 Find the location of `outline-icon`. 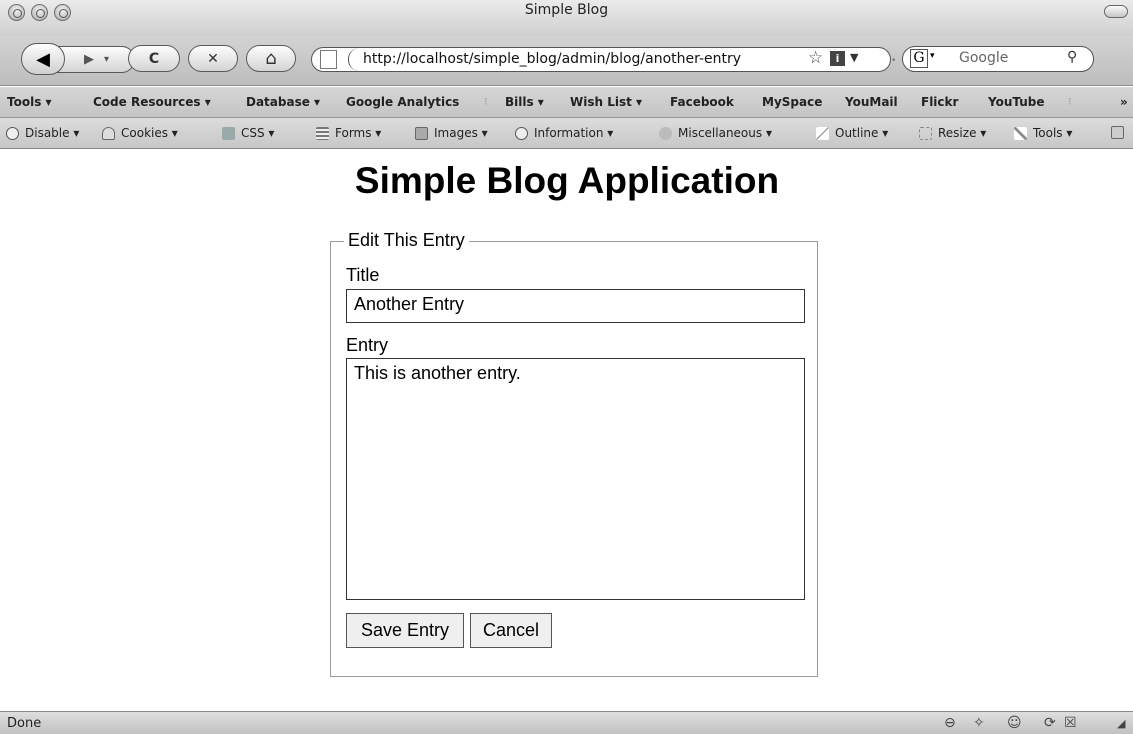

outline-icon is located at coordinates (822, 133).